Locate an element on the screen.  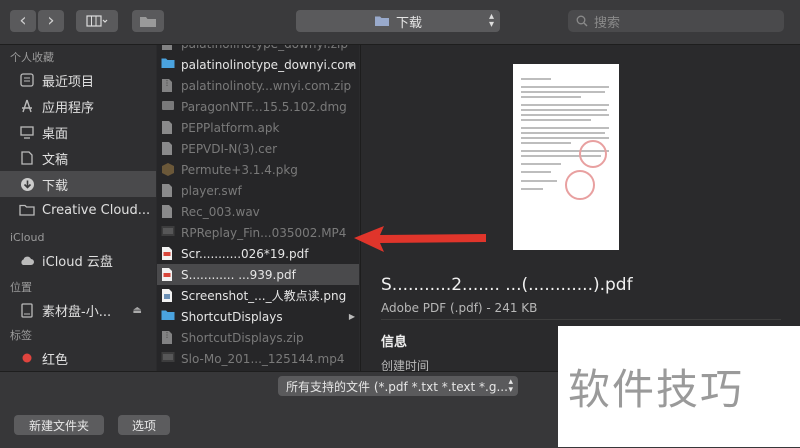
cloud-icon is located at coordinates (27, 260).